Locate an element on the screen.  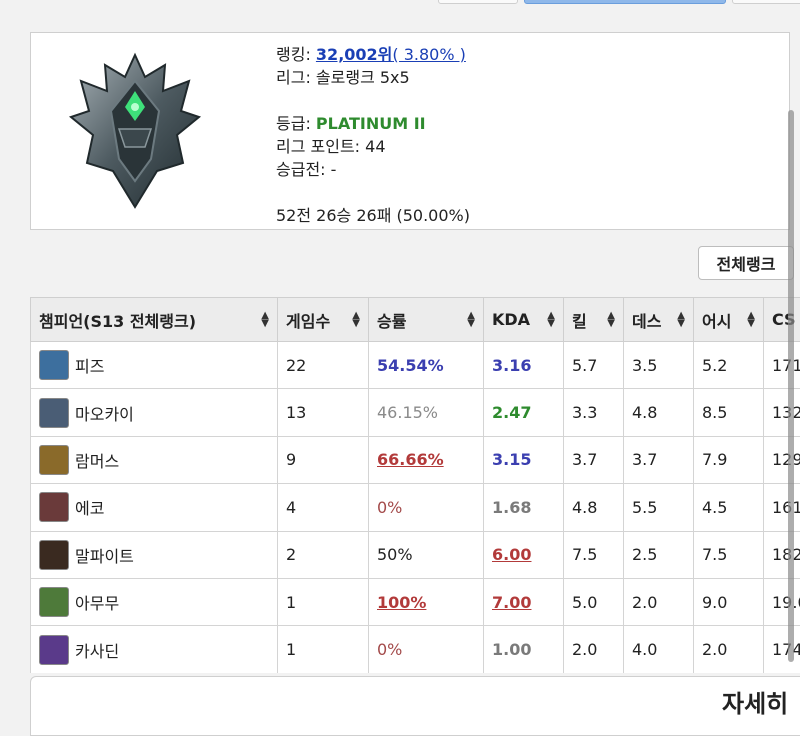
winrate-cell: 54.54% is located at coordinates (426, 365).